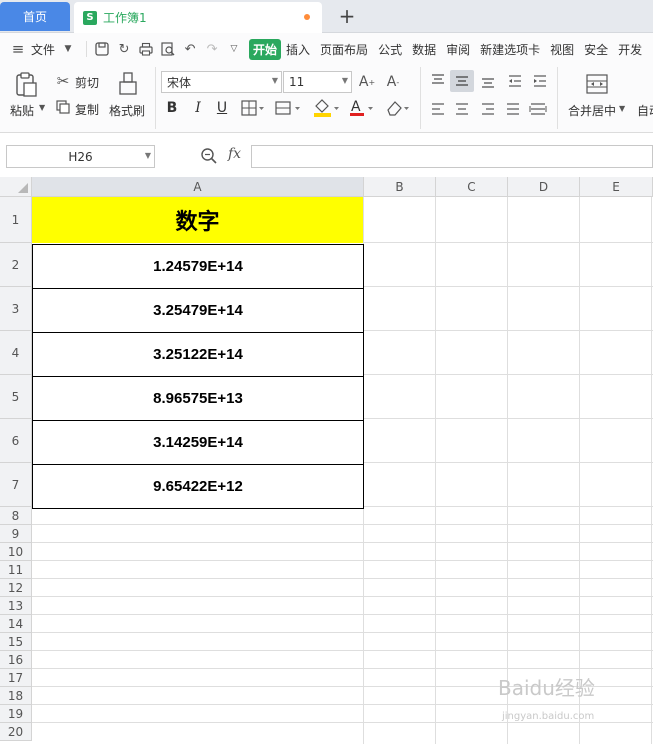 The height and width of the screenshot is (744, 653). I want to click on row-header-15: 15, so click(16, 642).